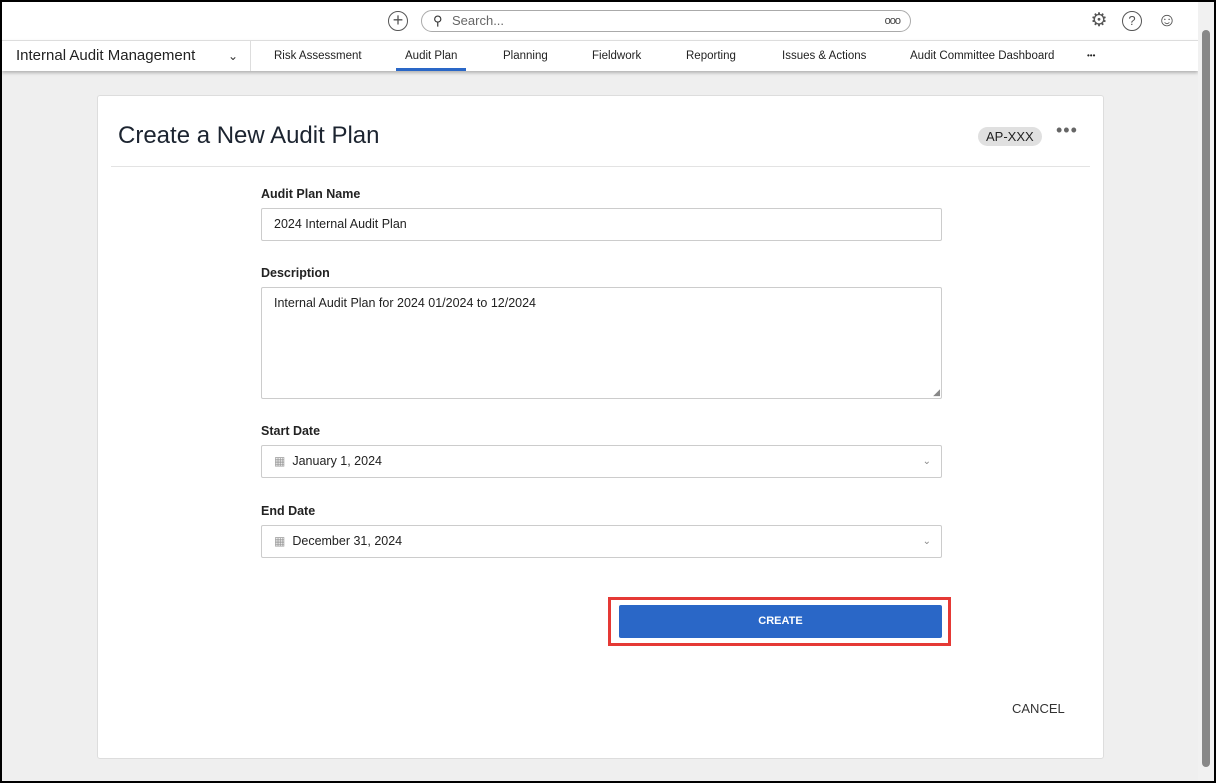  What do you see at coordinates (105, 56) in the screenshot?
I see `app-switcher: Internal Audit Management` at bounding box center [105, 56].